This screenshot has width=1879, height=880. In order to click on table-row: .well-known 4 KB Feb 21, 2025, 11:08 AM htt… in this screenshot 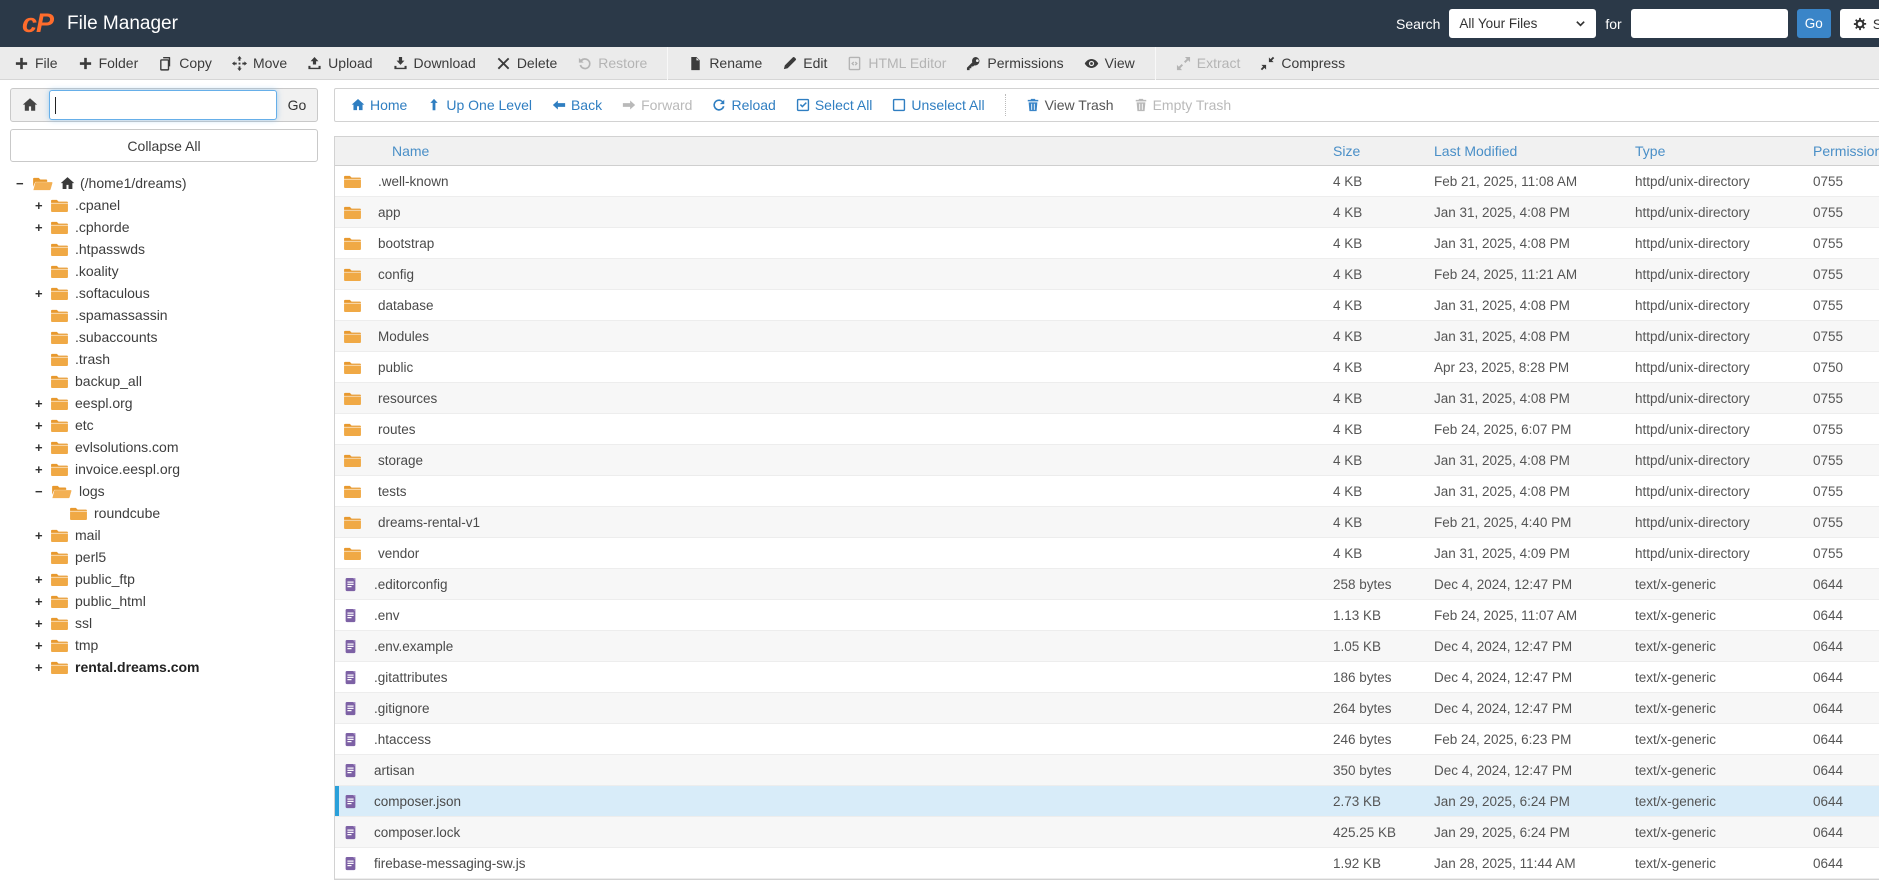, I will do `click(1107, 181)`.